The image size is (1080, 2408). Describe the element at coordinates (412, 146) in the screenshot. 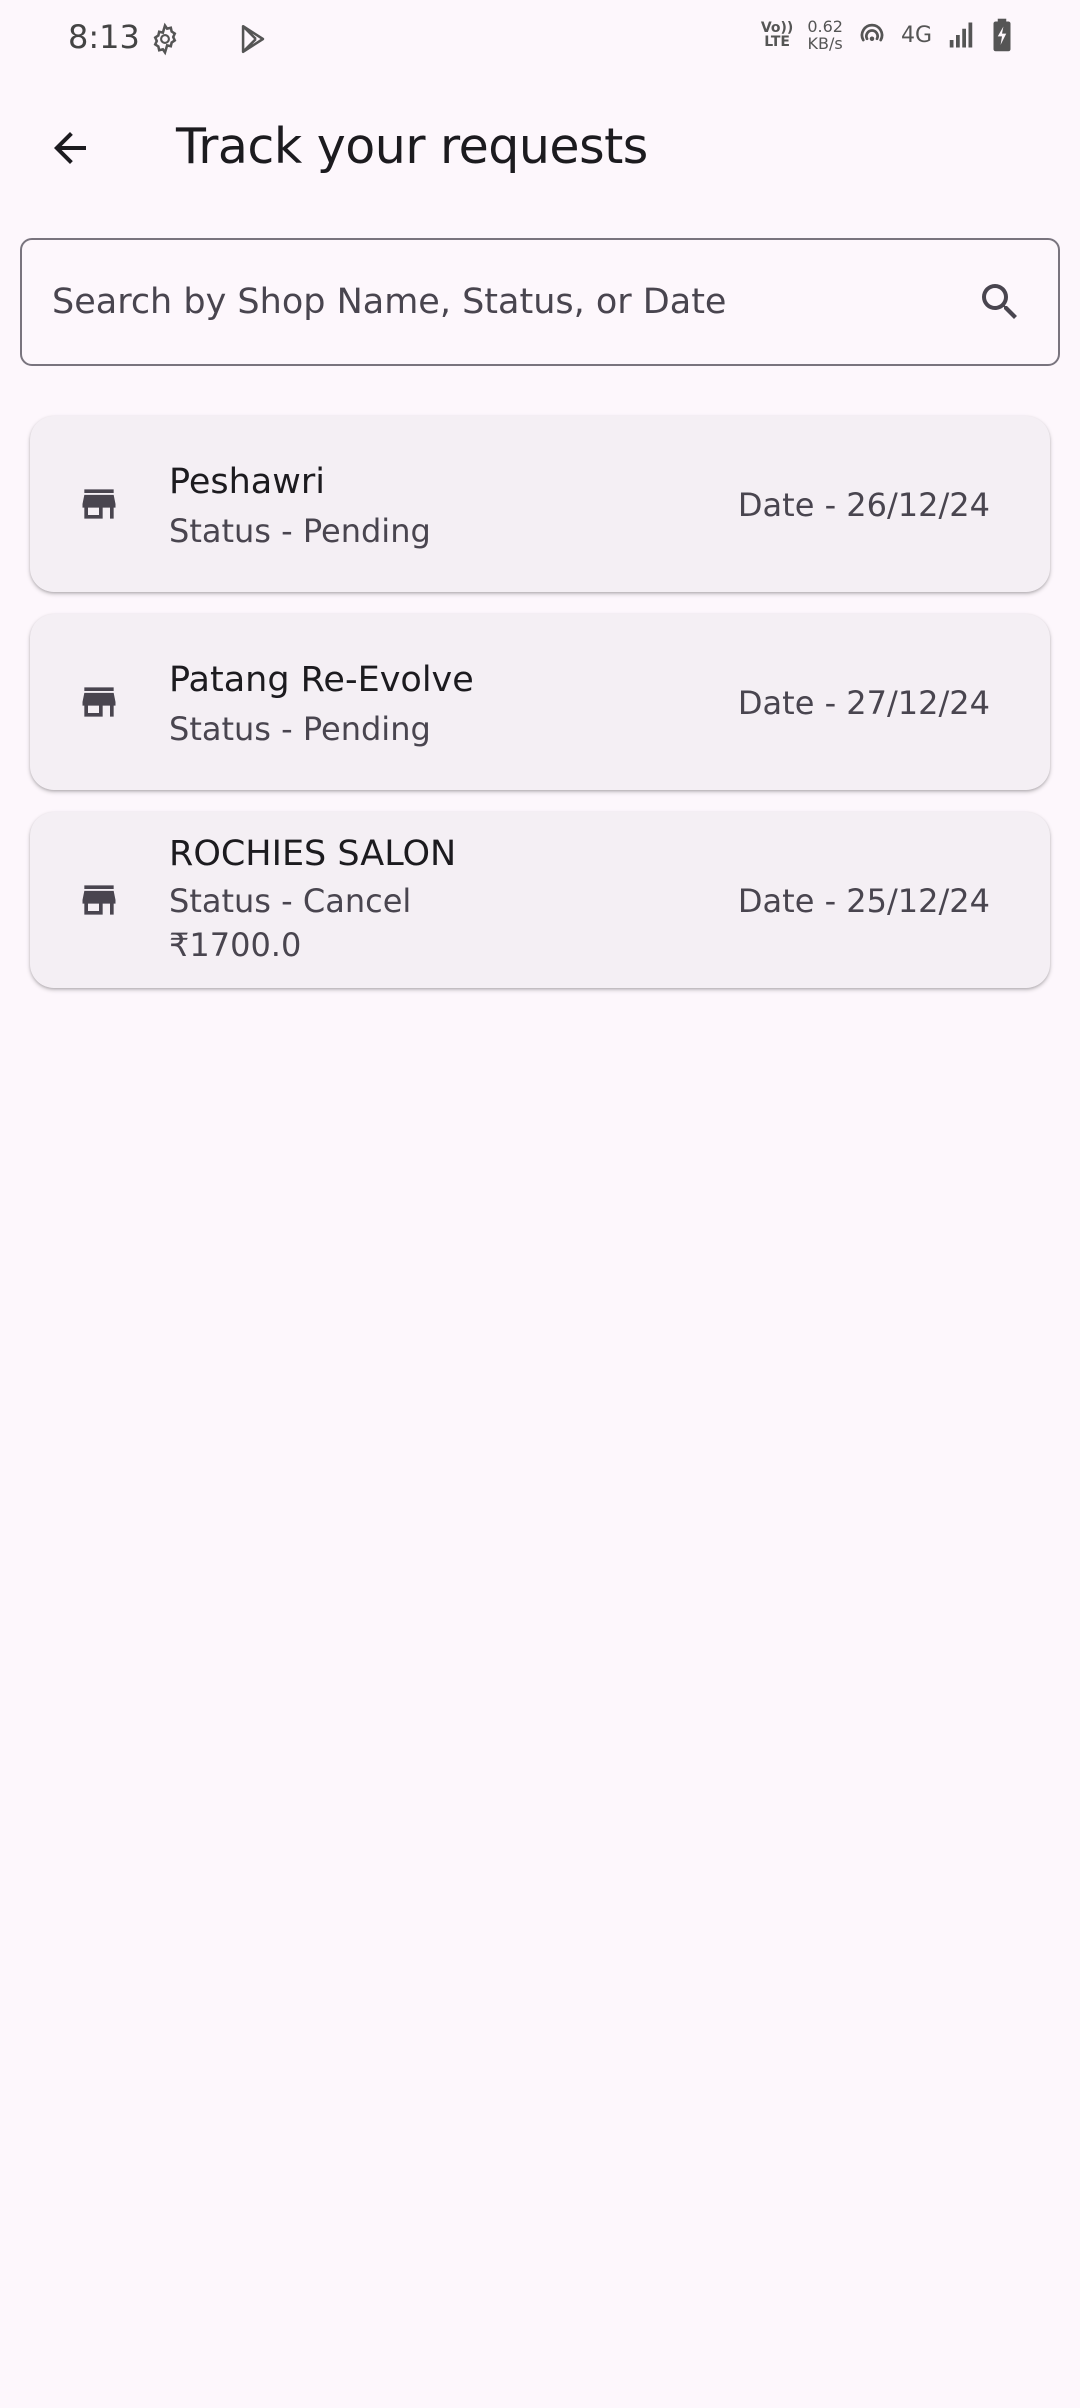

I see `page-title: Track your requests` at that location.